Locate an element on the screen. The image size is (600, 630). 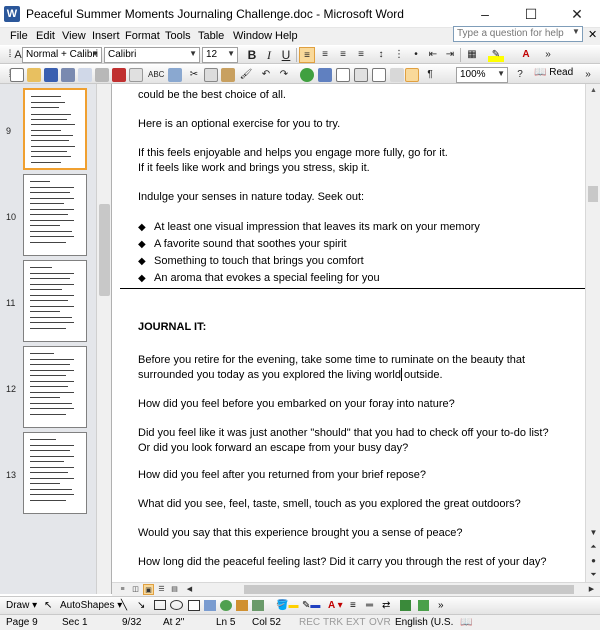
align-right-button: ≡ is located at coordinates (343, 55).